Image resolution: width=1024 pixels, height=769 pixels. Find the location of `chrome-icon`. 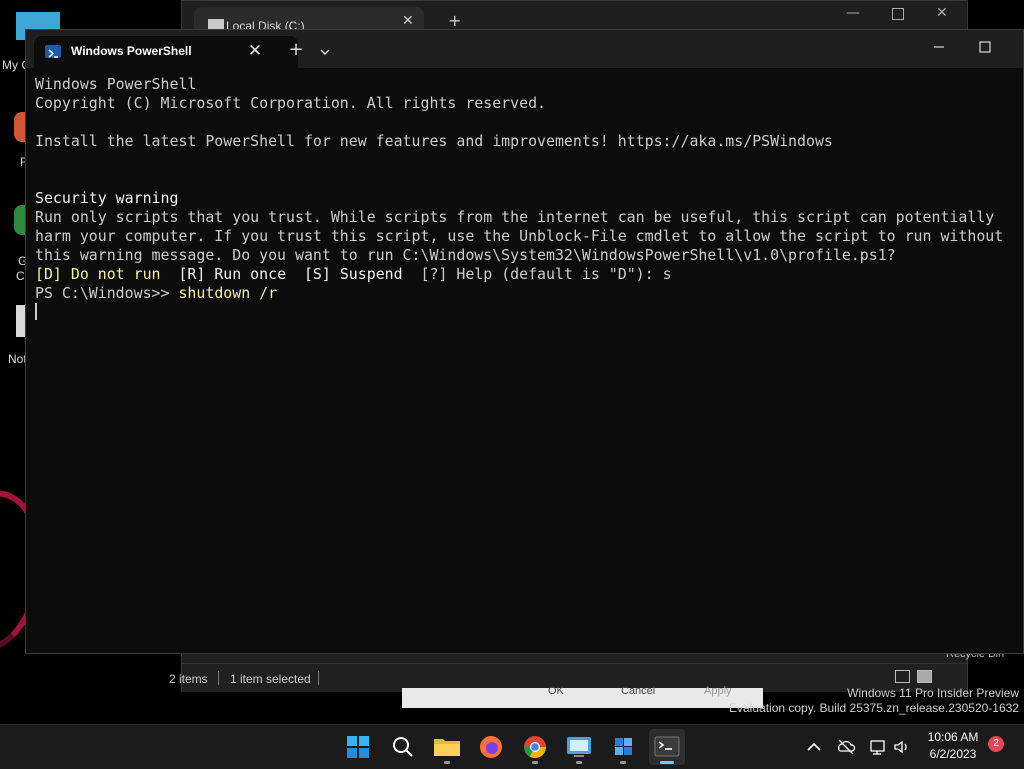

chrome-icon is located at coordinates (535, 747).